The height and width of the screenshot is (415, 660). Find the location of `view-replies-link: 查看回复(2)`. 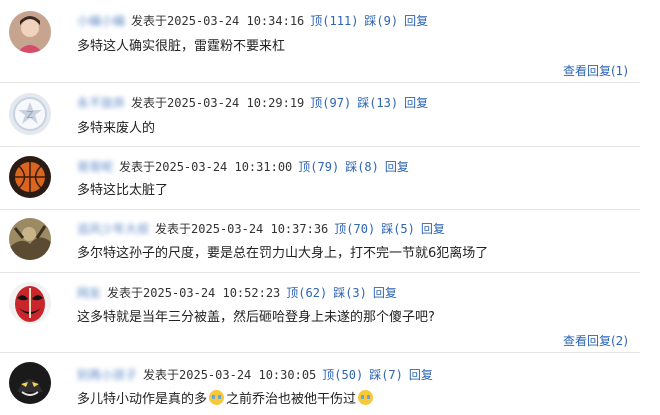

view-replies-link: 查看回复(2) is located at coordinates (595, 340).